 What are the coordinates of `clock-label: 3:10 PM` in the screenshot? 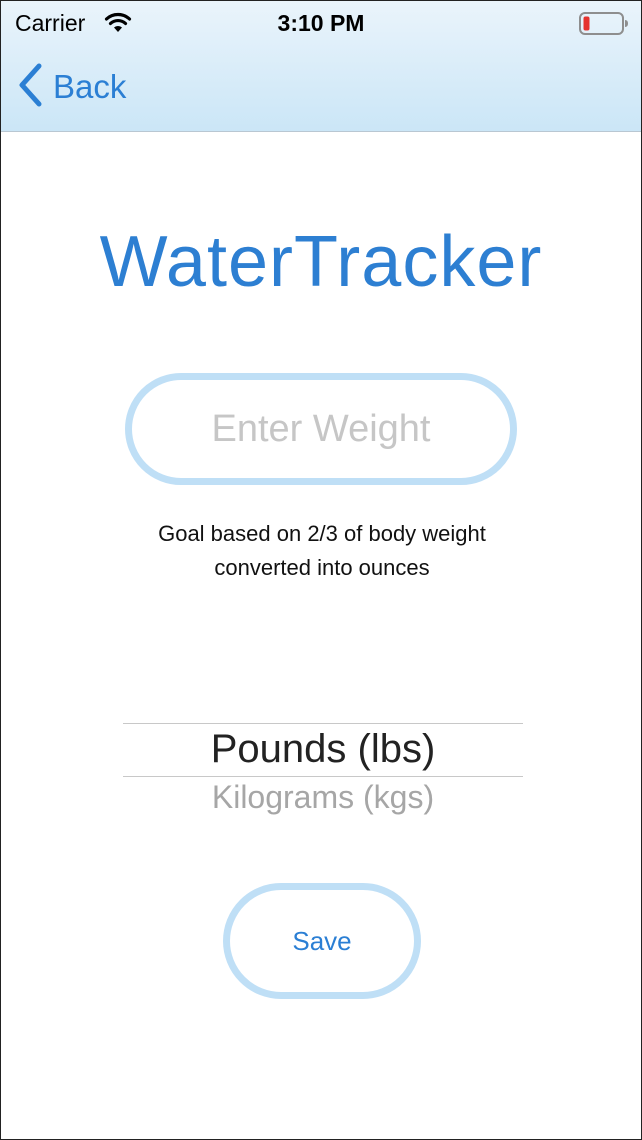 It's located at (321, 23).